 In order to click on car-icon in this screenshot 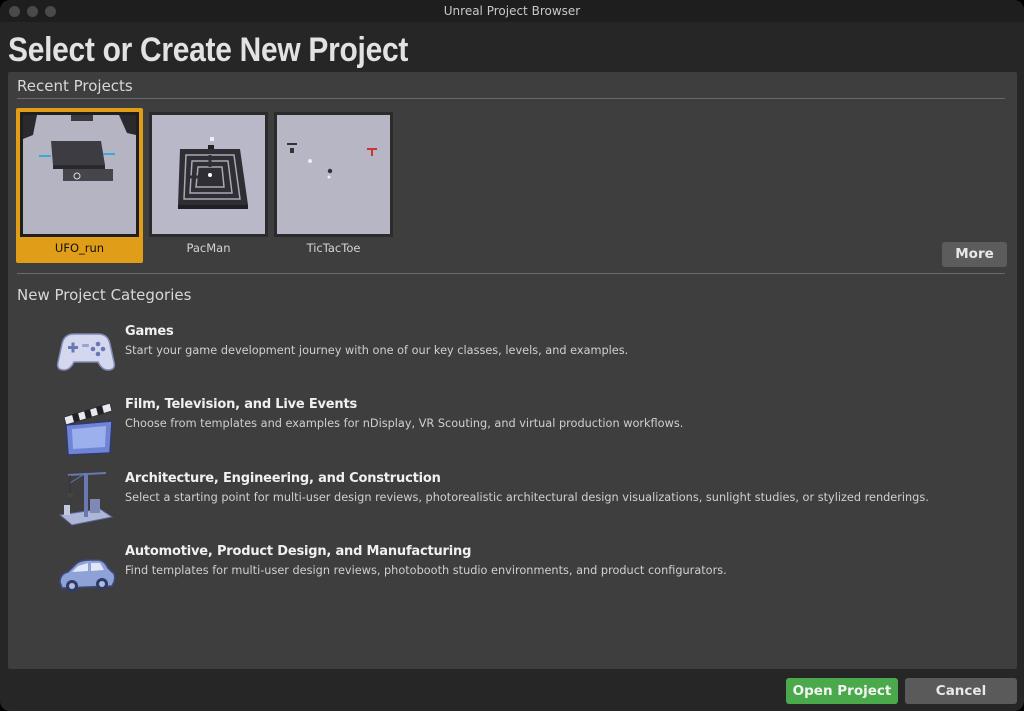, I will do `click(87, 575)`.